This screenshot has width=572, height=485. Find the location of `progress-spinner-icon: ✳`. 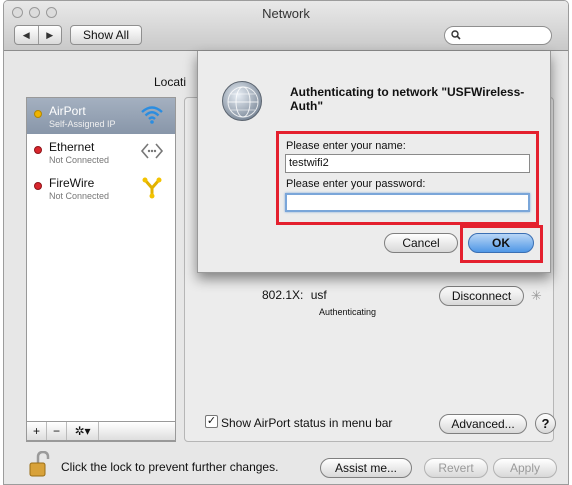

progress-spinner-icon: ✳ is located at coordinates (536, 295).